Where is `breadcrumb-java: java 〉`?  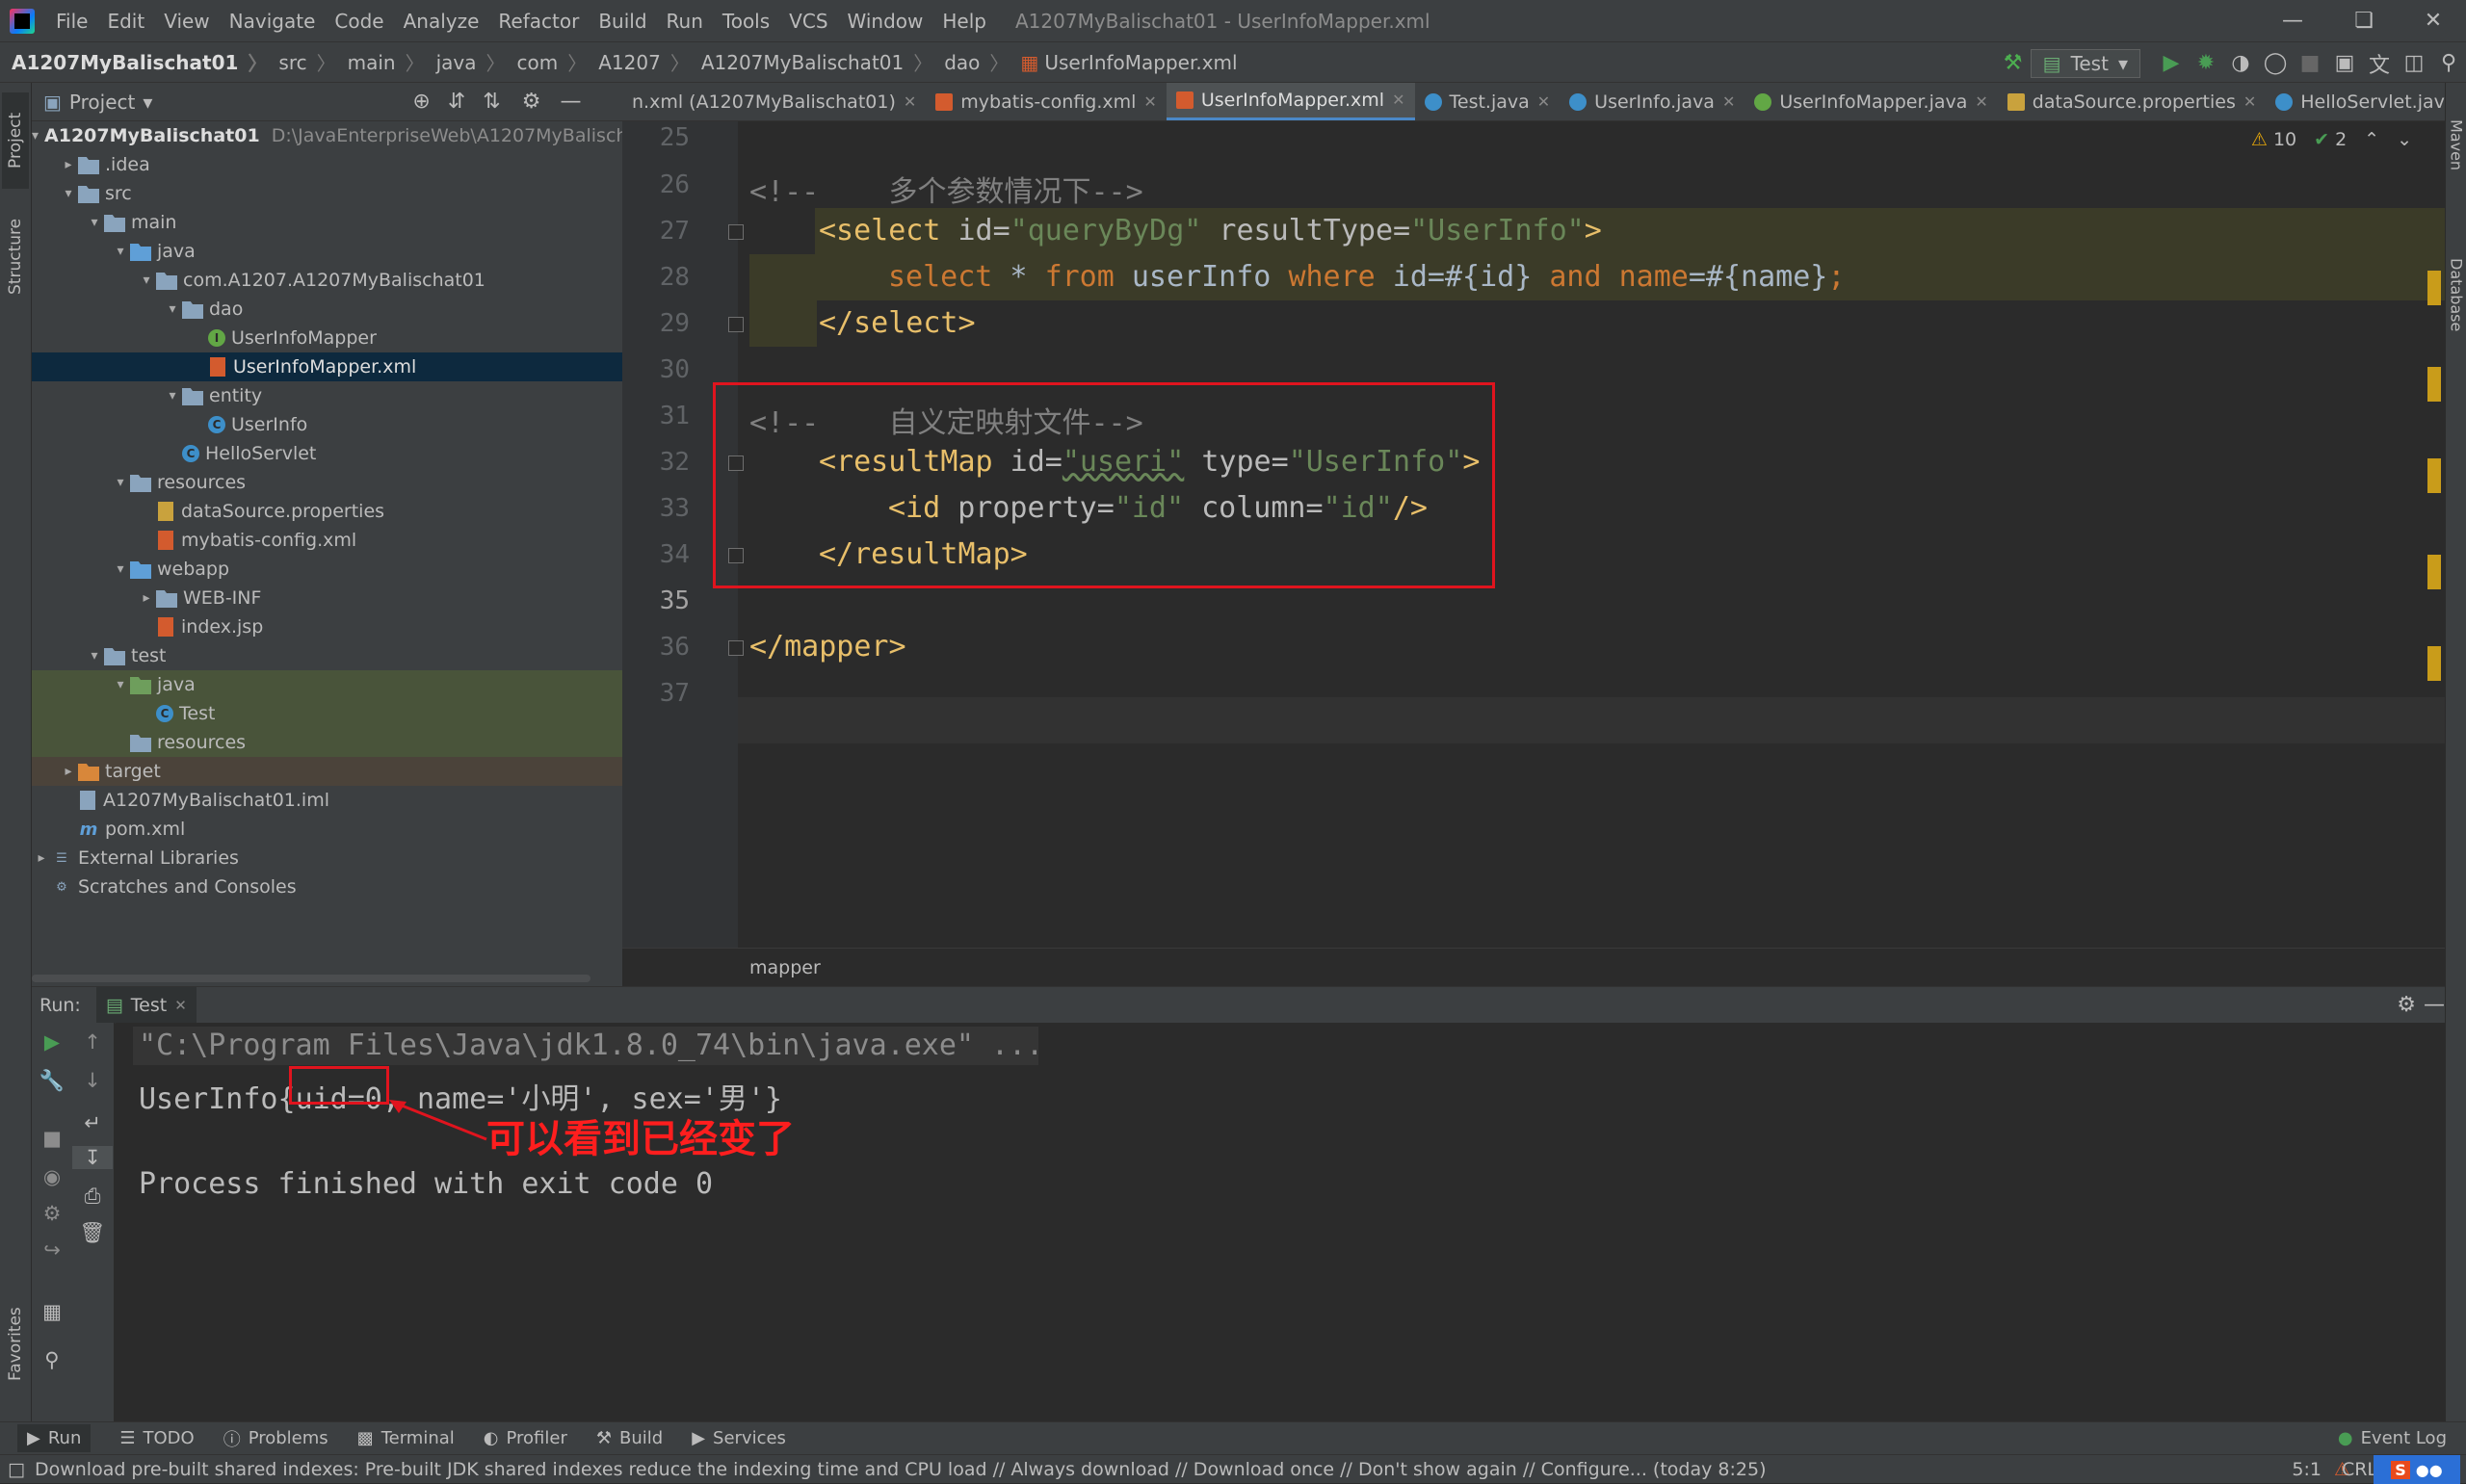
breadcrumb-java: java 〉 is located at coordinates (471, 62).